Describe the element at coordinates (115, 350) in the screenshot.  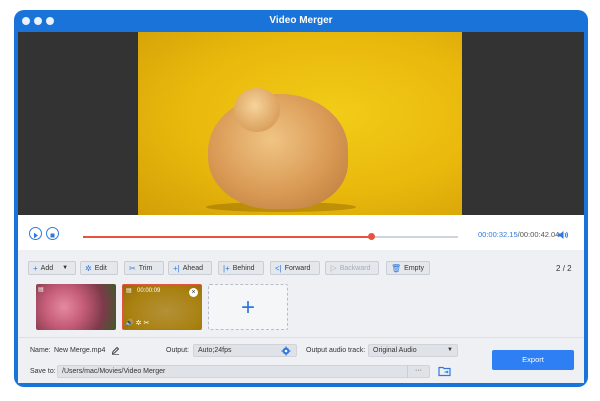
I see `pencil-icon` at that location.